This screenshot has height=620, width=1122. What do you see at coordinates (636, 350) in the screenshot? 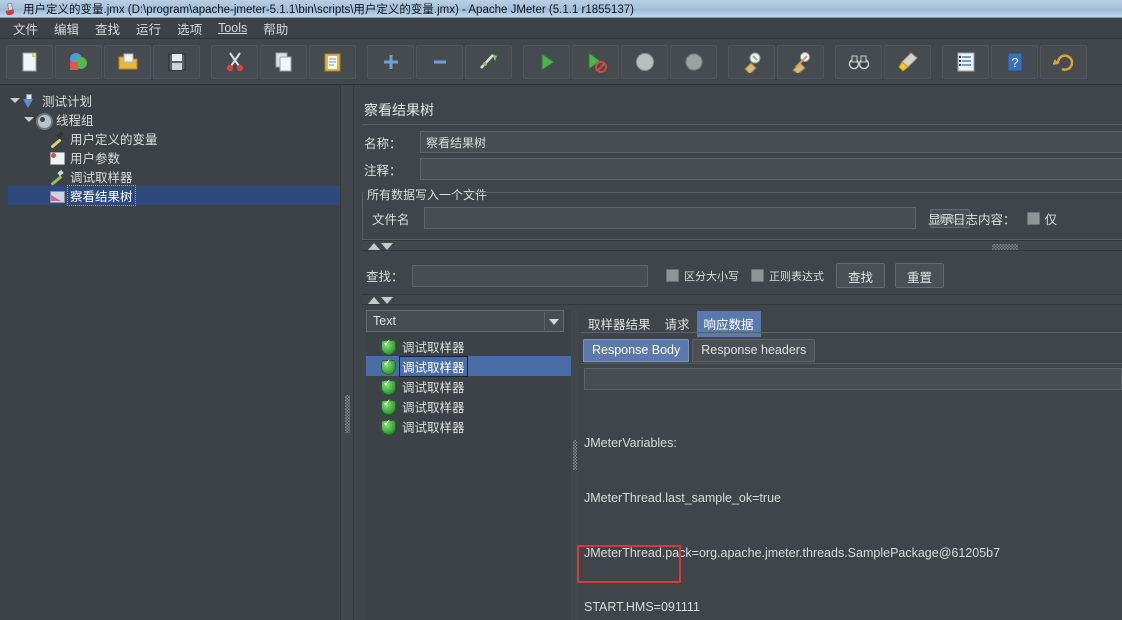
I see `subtab-response-body: Response Body` at bounding box center [636, 350].